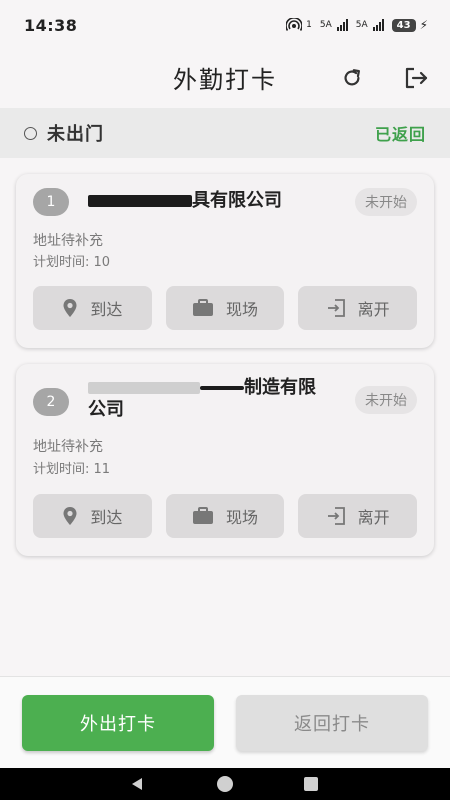 This screenshot has height=800, width=450. I want to click on company-name: 制造有限 公司, so click(213, 399).